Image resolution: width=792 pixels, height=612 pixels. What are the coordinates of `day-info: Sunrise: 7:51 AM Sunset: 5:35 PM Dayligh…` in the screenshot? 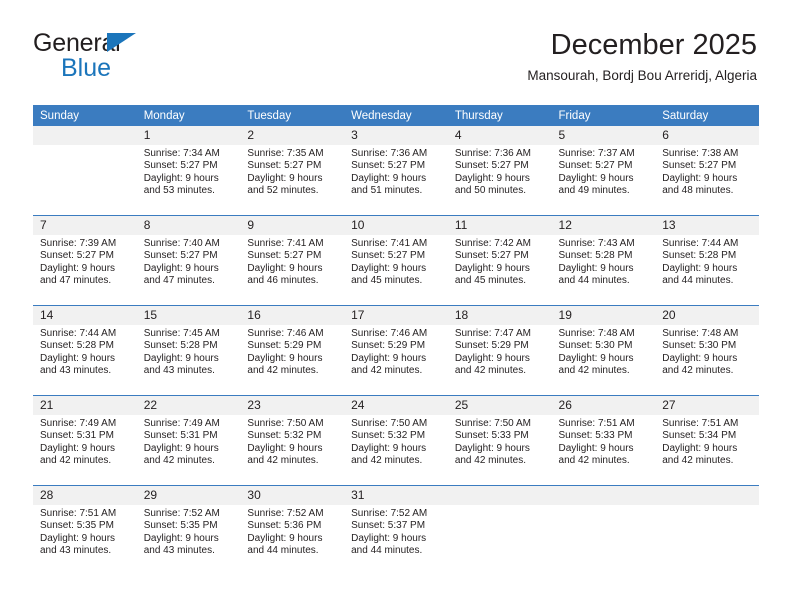 It's located at (85, 531).